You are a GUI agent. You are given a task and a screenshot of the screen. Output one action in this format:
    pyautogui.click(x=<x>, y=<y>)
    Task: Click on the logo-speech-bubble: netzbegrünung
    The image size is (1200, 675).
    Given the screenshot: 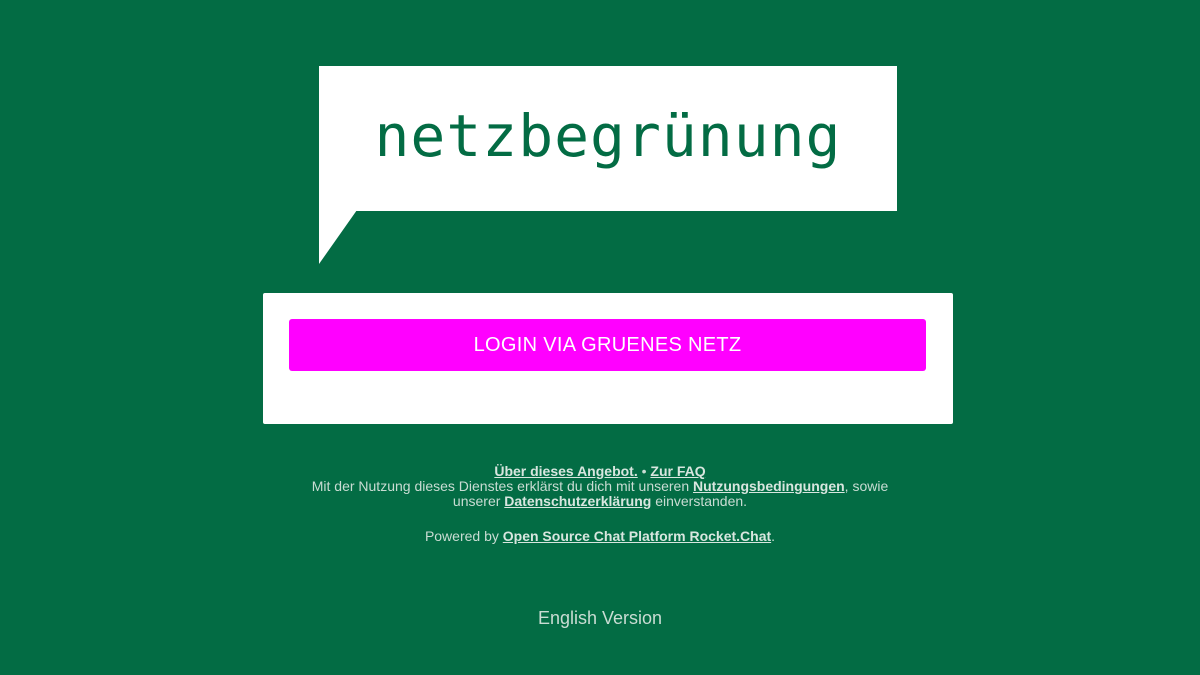 What is the action you would take?
    pyautogui.click(x=608, y=138)
    